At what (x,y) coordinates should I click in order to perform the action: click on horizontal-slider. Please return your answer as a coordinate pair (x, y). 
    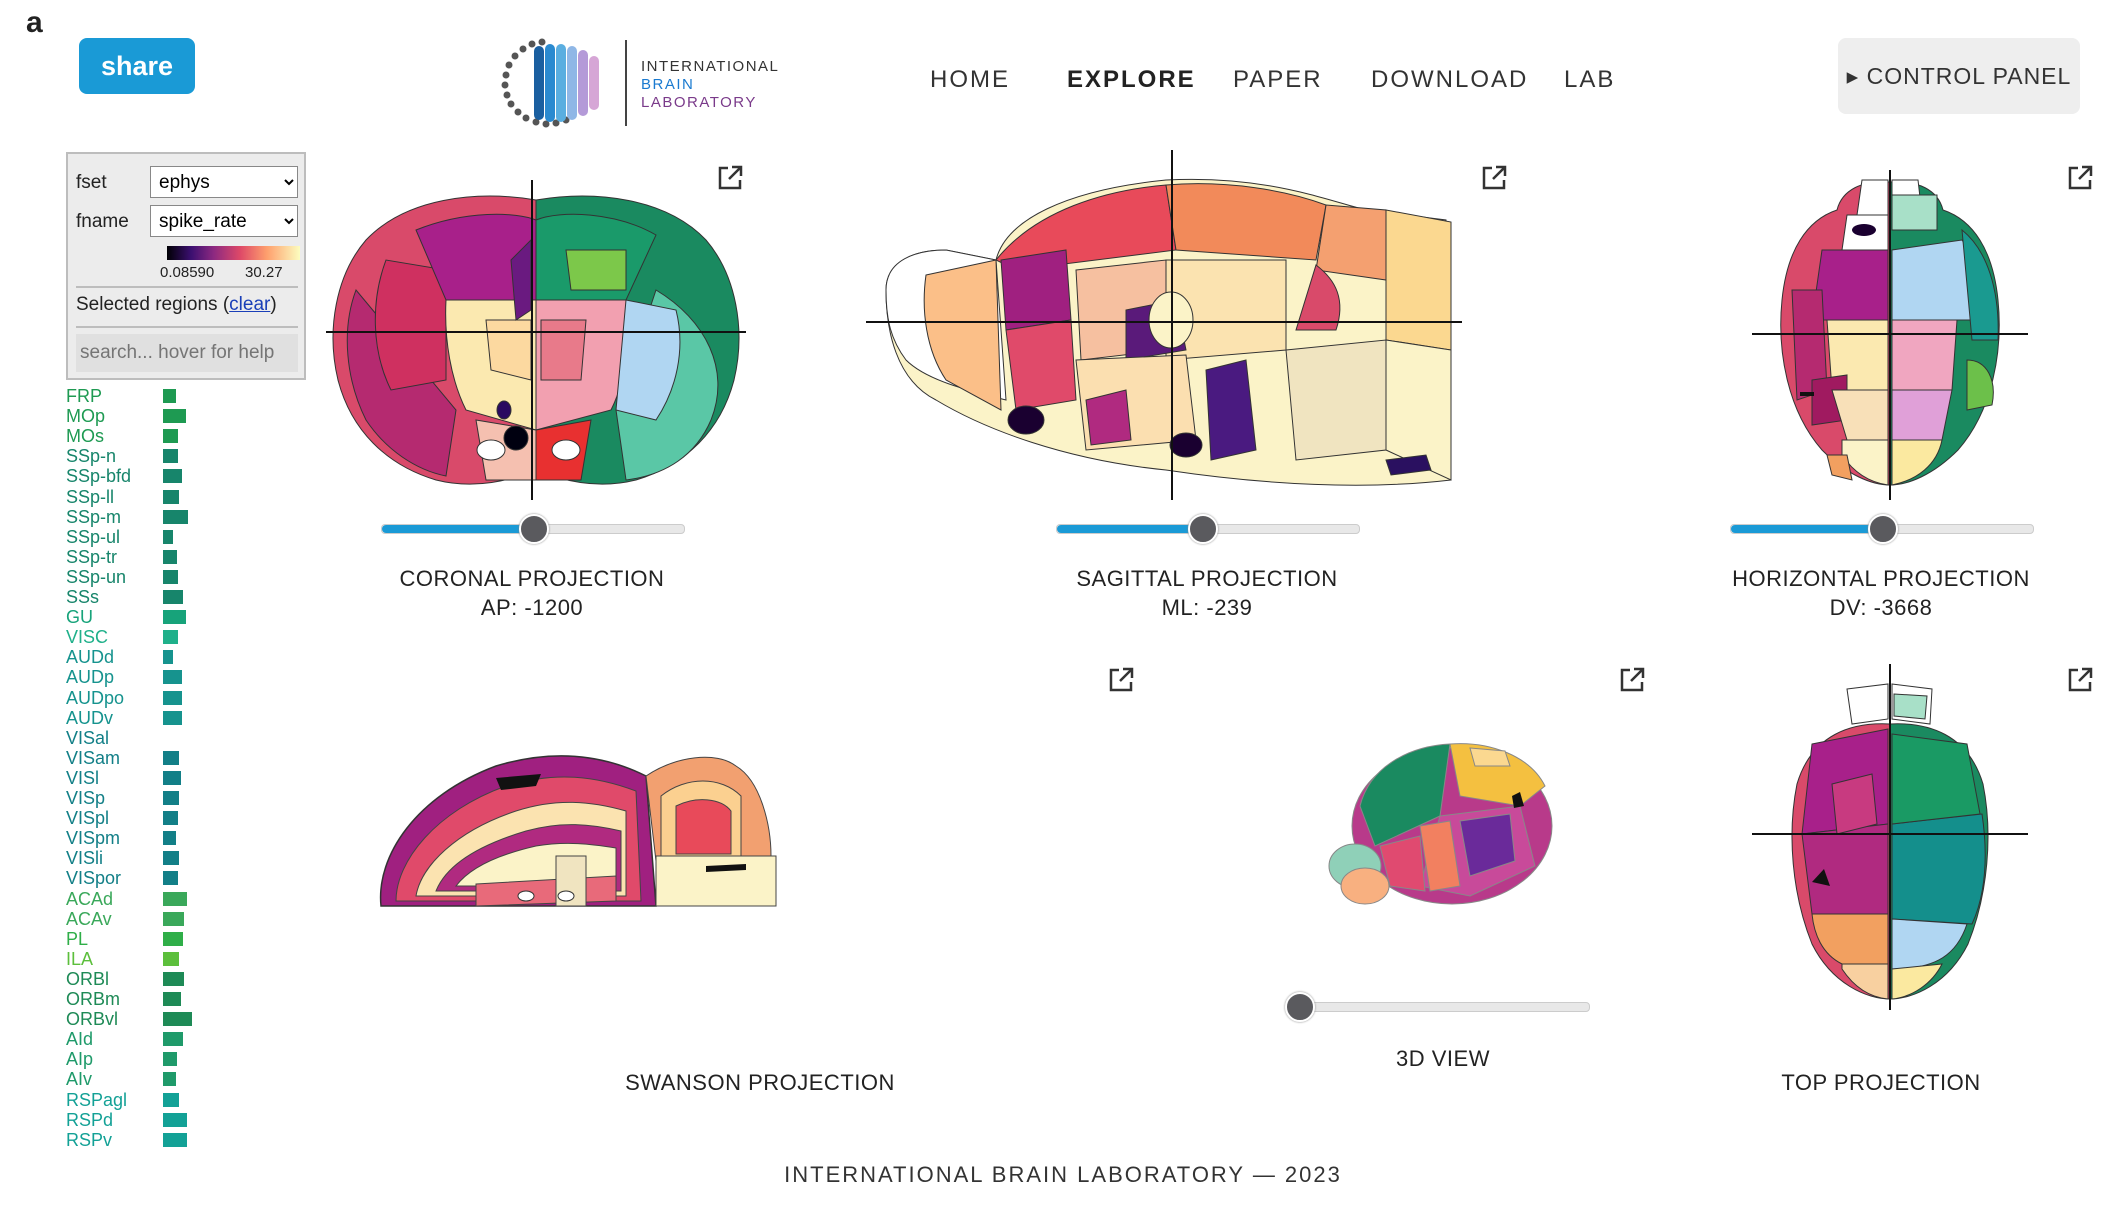
    Looking at the image, I should click on (1882, 529).